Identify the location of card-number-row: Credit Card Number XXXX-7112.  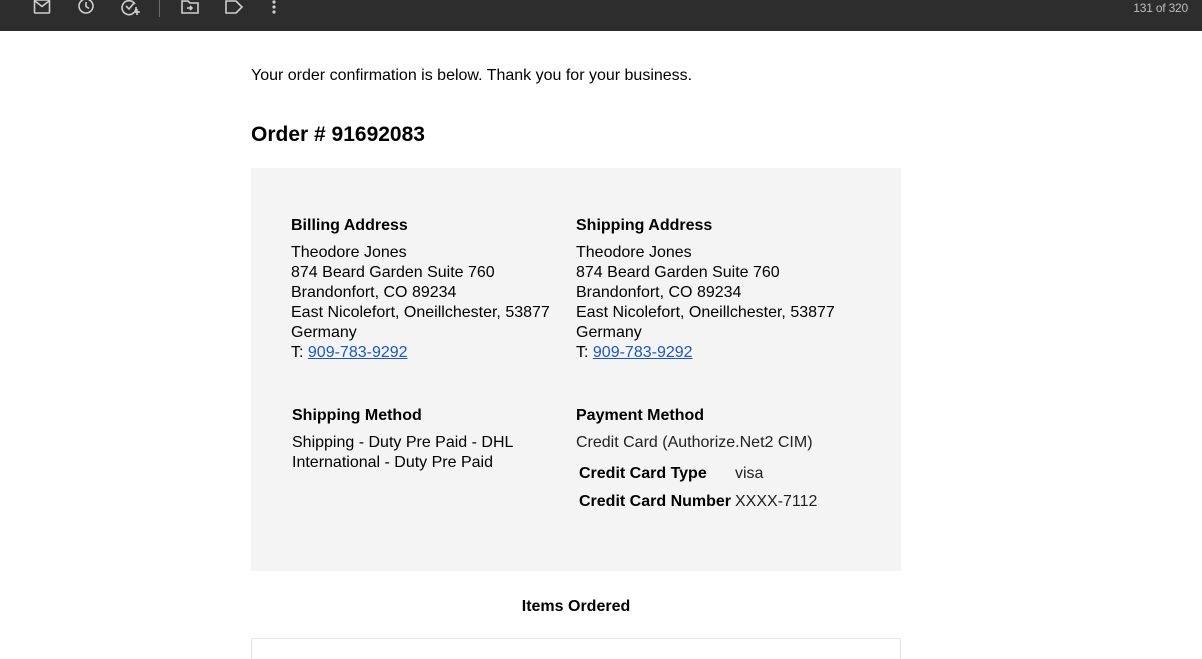
(698, 502).